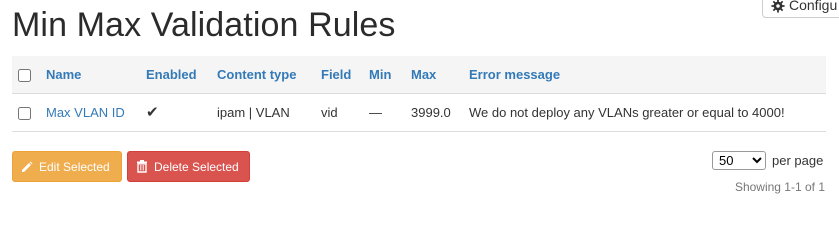  What do you see at coordinates (382, 112) in the screenshot?
I see `min-cell: —` at bounding box center [382, 112].